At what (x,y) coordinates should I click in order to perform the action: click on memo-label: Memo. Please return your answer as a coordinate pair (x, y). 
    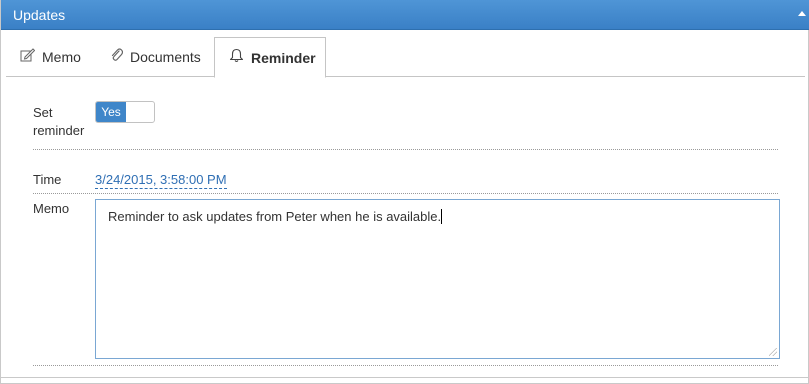
    Looking at the image, I should click on (51, 208).